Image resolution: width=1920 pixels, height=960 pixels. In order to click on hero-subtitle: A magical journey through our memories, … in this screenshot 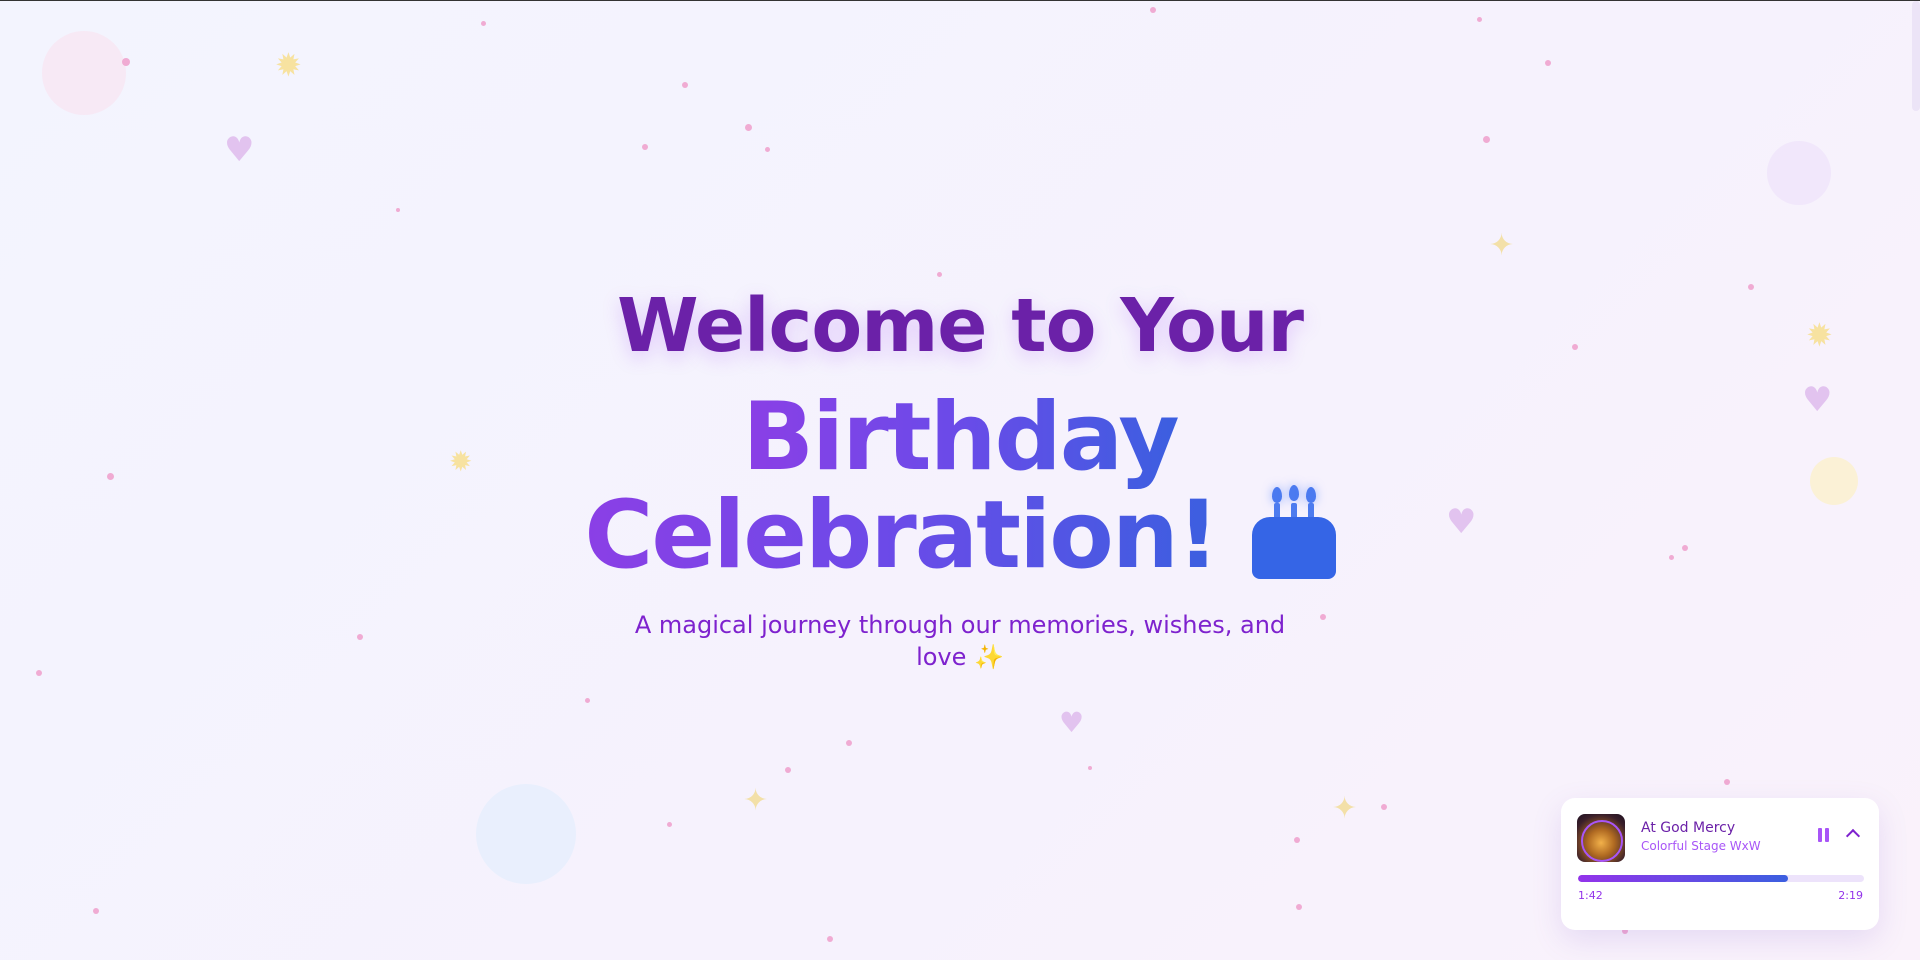, I will do `click(960, 641)`.